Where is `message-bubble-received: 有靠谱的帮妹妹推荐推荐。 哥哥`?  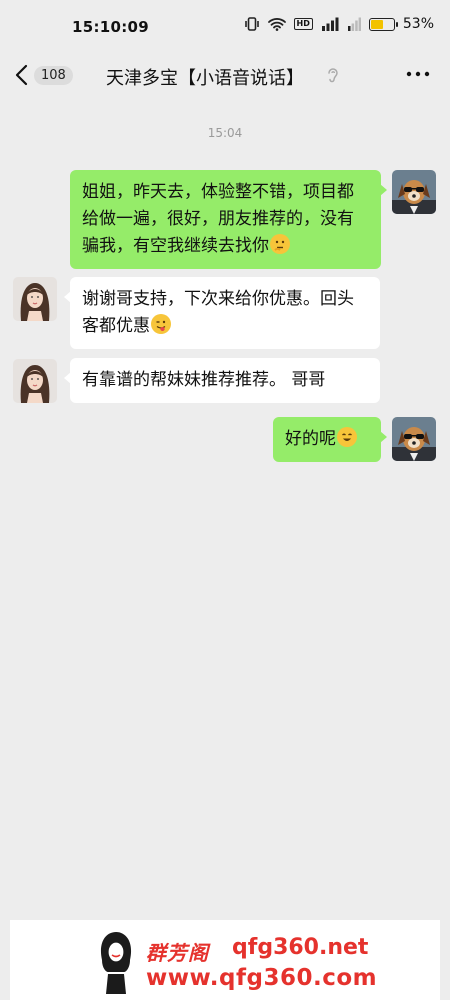 message-bubble-received: 有靠谱的帮妹妹推荐推荐。 哥哥 is located at coordinates (222, 380).